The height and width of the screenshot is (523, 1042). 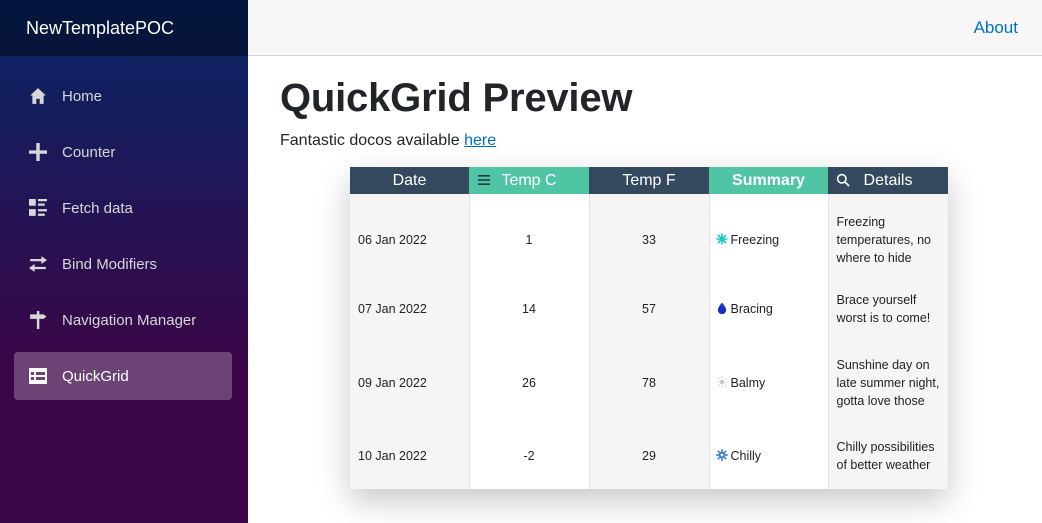 What do you see at coordinates (456, 98) in the screenshot?
I see `page-title: QuickGrid Preview` at bounding box center [456, 98].